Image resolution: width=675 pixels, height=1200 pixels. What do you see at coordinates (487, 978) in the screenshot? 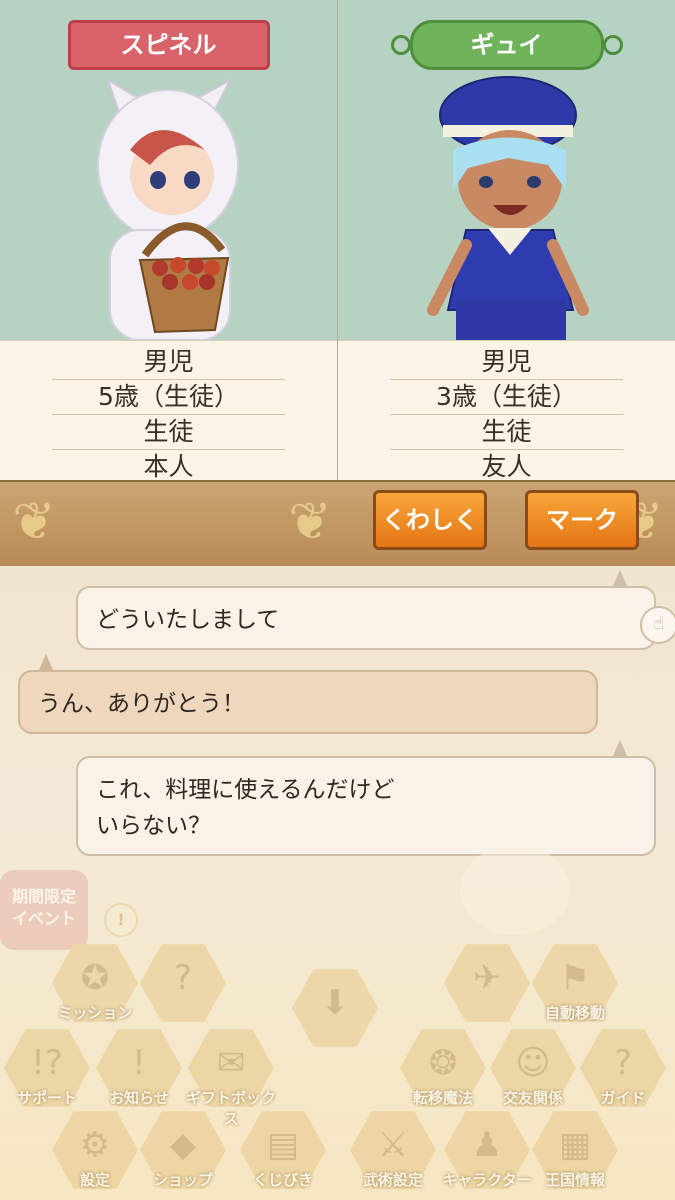
I see `map-icon: ✈` at bounding box center [487, 978].